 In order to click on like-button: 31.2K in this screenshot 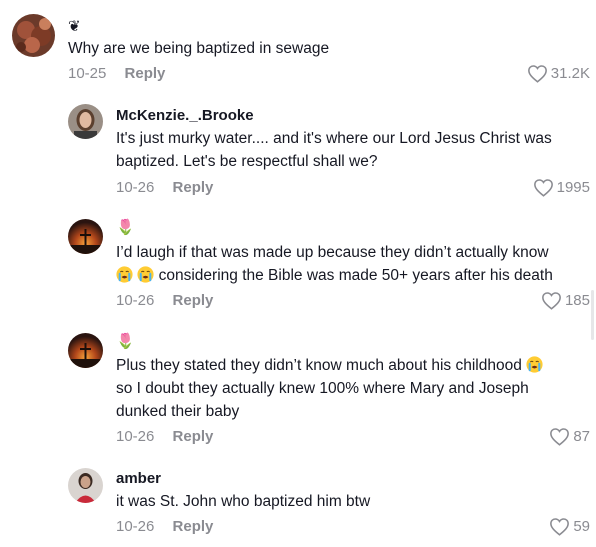, I will do `click(558, 73)`.